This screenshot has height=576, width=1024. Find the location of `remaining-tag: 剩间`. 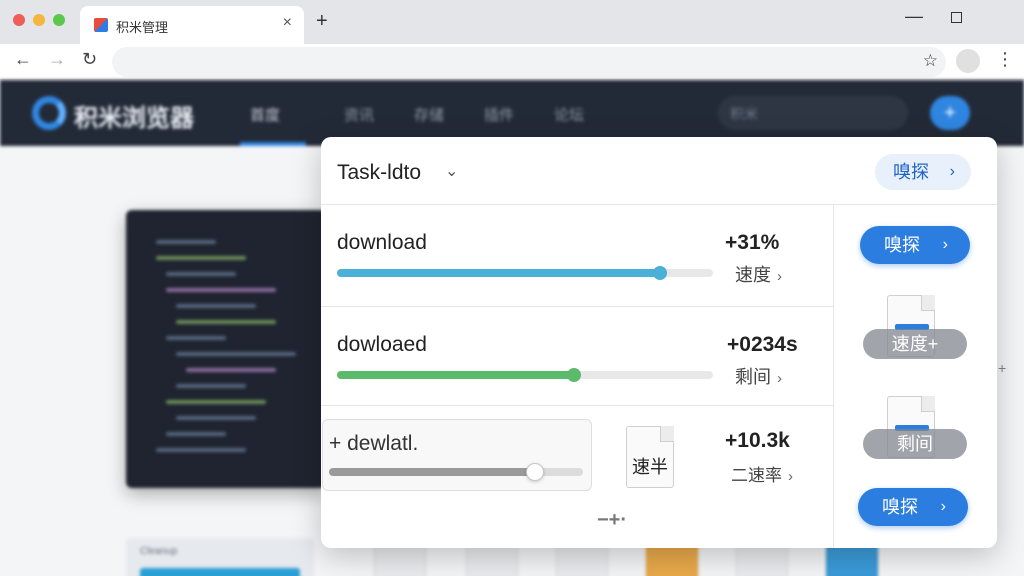

remaining-tag: 剩间 is located at coordinates (915, 444).